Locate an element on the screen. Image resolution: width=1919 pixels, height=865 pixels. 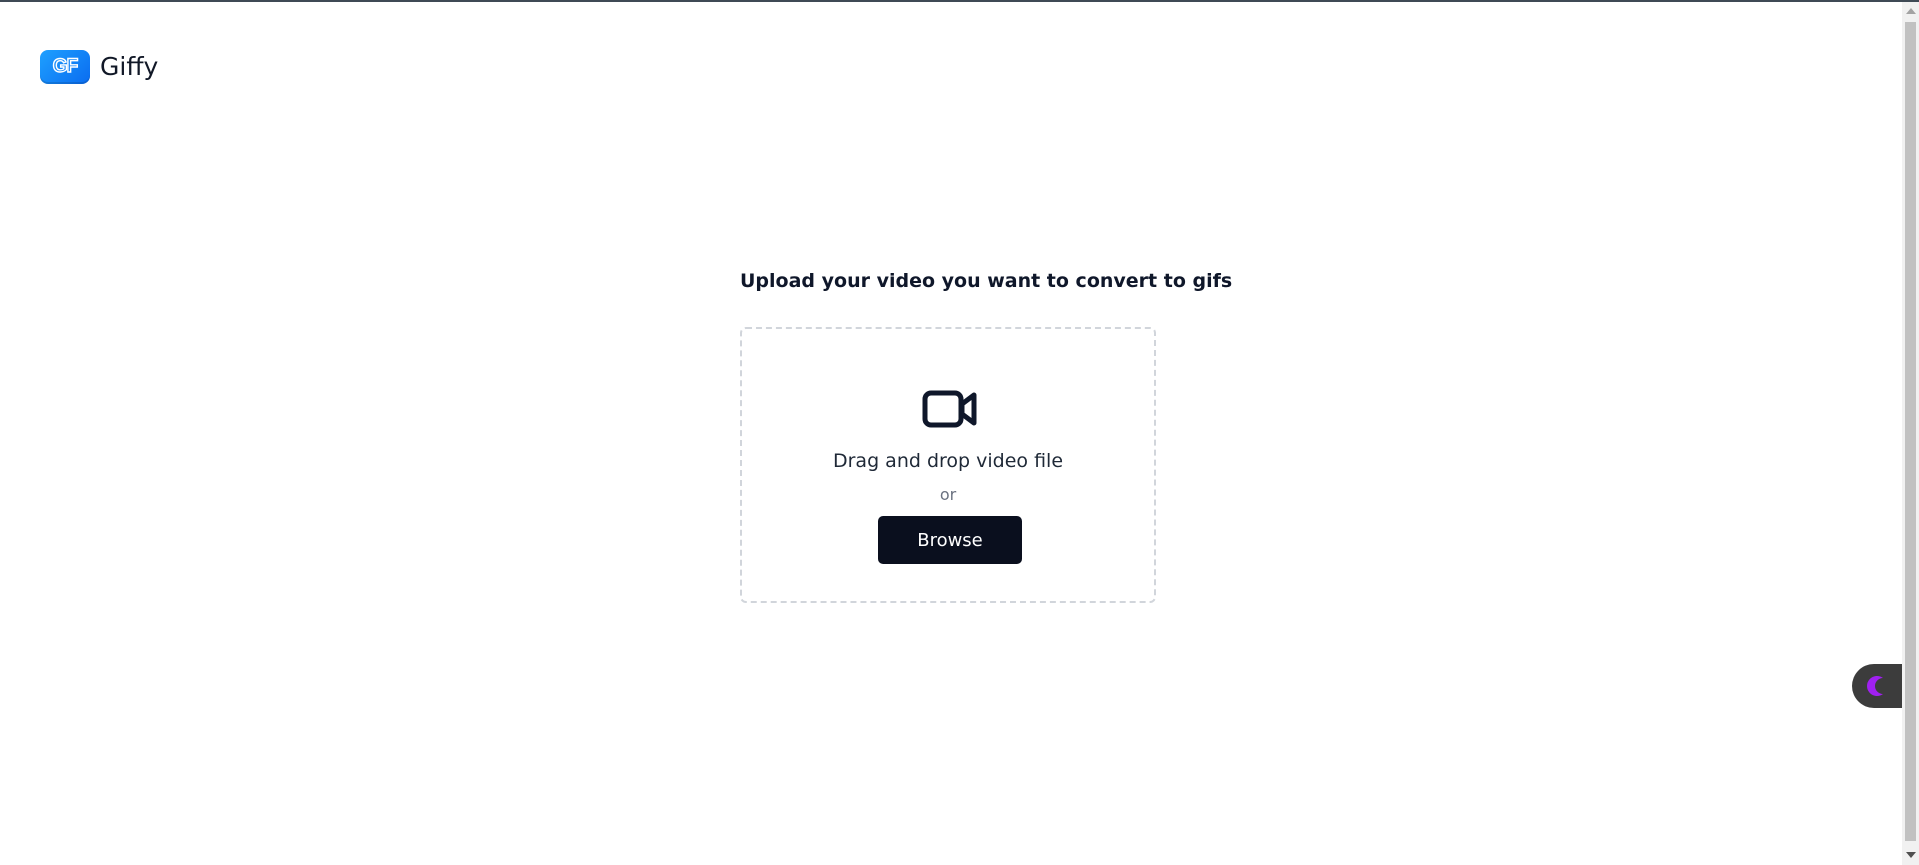
scroll-up-arrow-icon is located at coordinates (1911, 11).